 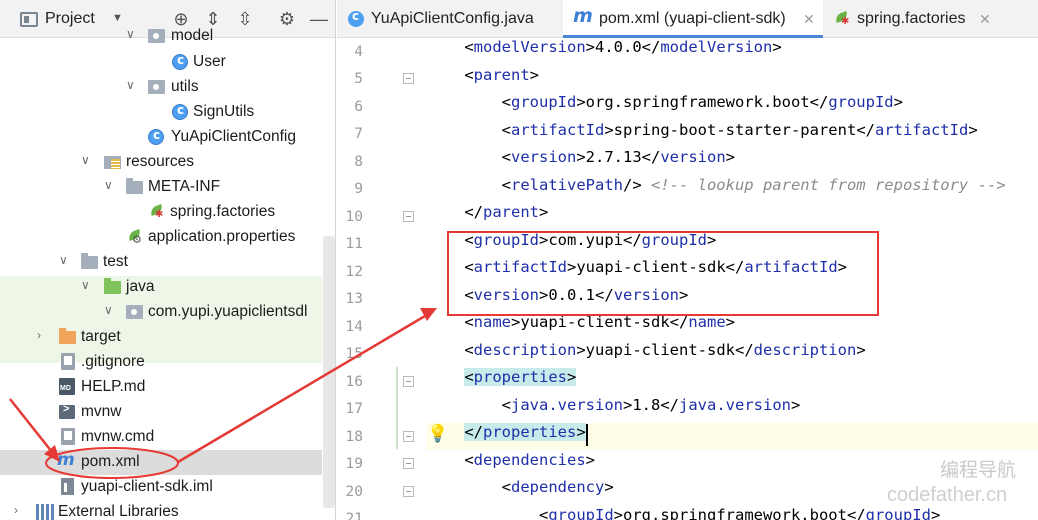 What do you see at coordinates (167, 87) in the screenshot?
I see `tree-item-utils: ∨ utils` at bounding box center [167, 87].